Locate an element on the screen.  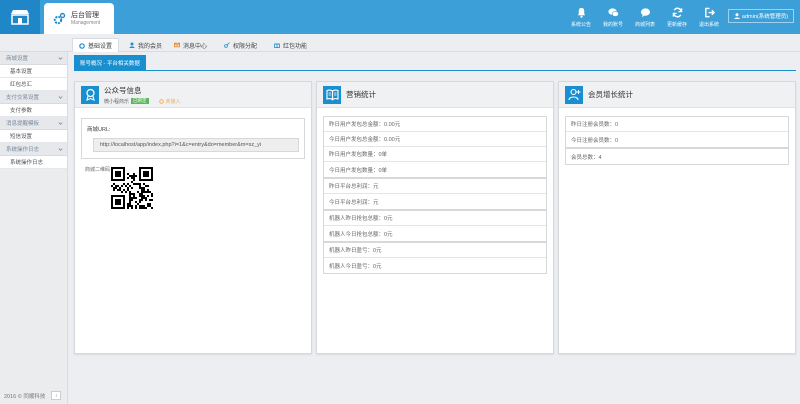
nav-store-list: 商城列表 is located at coordinates (645, 17).